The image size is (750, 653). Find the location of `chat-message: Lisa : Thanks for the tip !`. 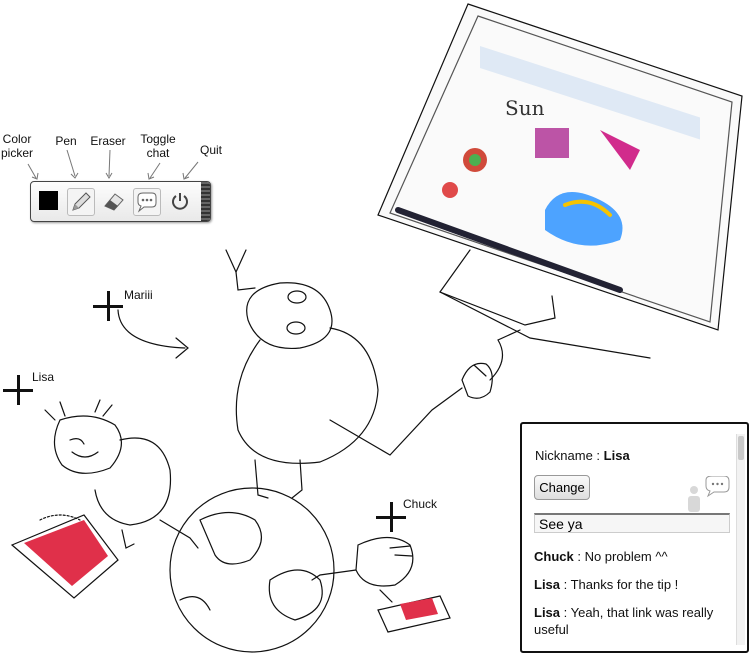

chat-message: Lisa : Thanks for the tip ! is located at coordinates (634, 584).